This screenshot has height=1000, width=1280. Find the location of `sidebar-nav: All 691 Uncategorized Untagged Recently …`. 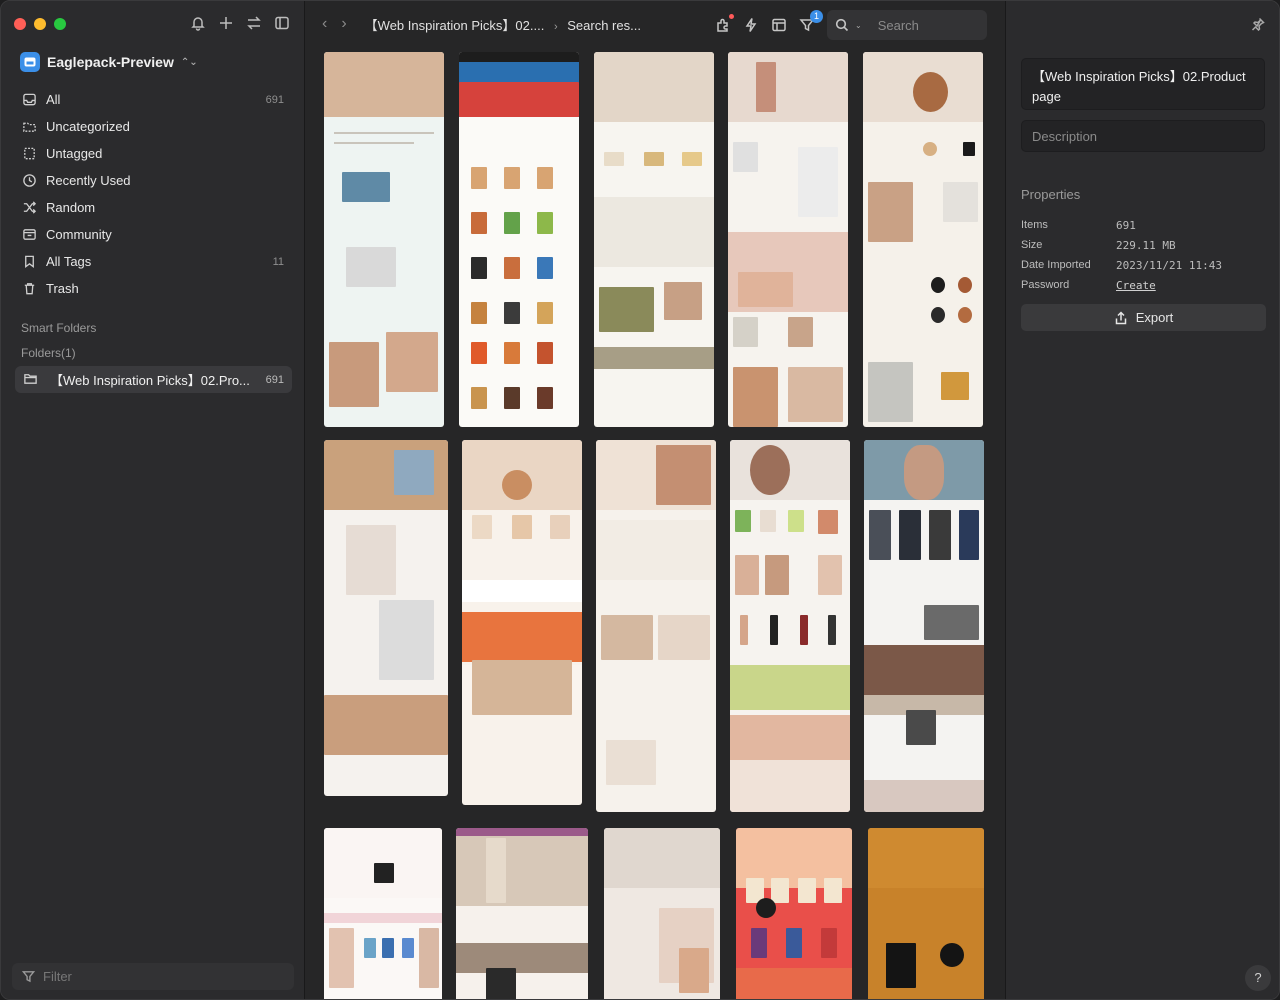

sidebar-nav: All 691 Uncategorized Untagged Recently … is located at coordinates (152, 194).